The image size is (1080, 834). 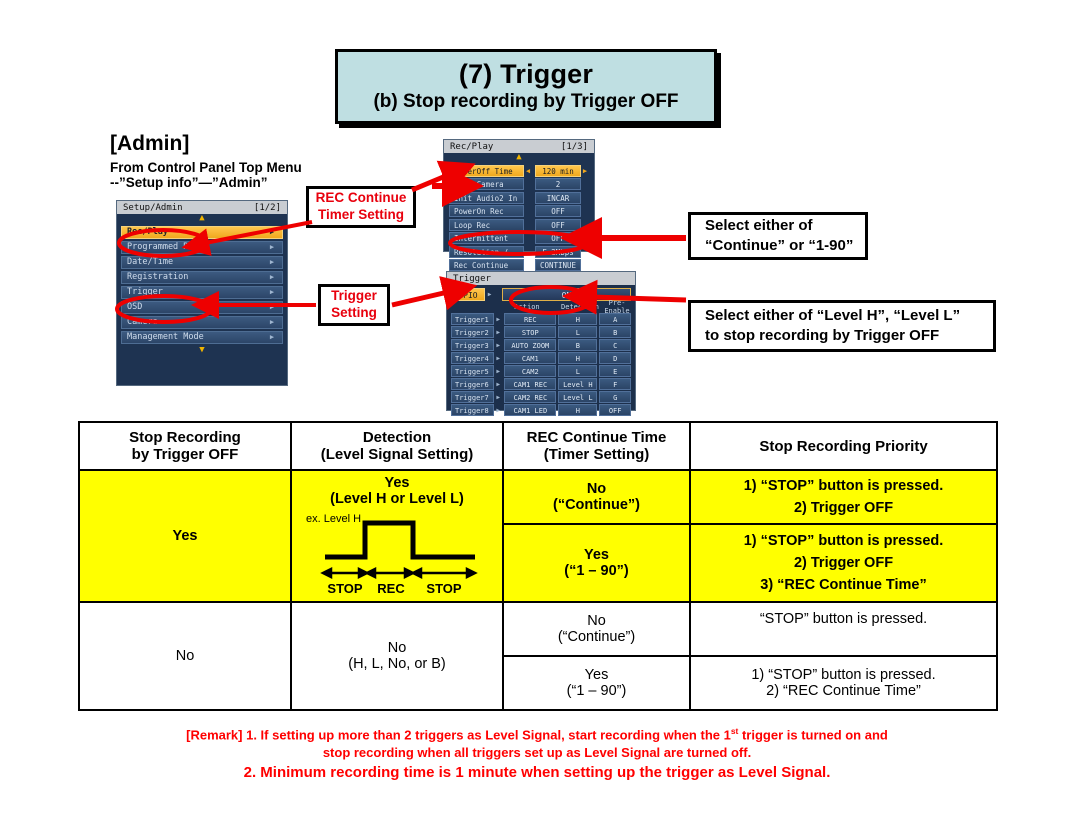 What do you see at coordinates (519, 211) in the screenshot?
I see `recplay-row: PowerOn Rec OFF` at bounding box center [519, 211].